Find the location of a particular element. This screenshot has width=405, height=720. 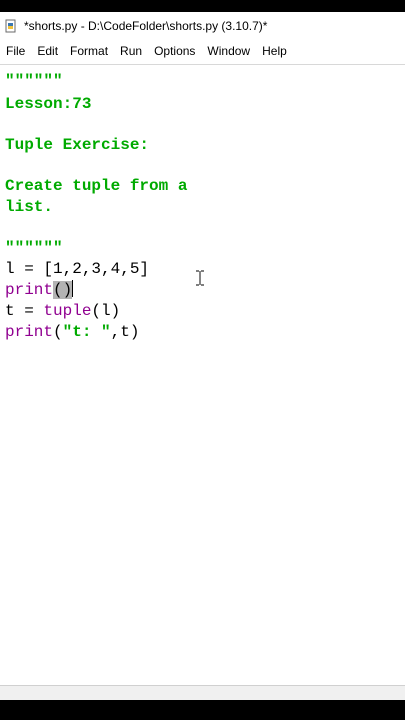

menu-bar: File Edit Format Run Options Window Help is located at coordinates (202, 51).